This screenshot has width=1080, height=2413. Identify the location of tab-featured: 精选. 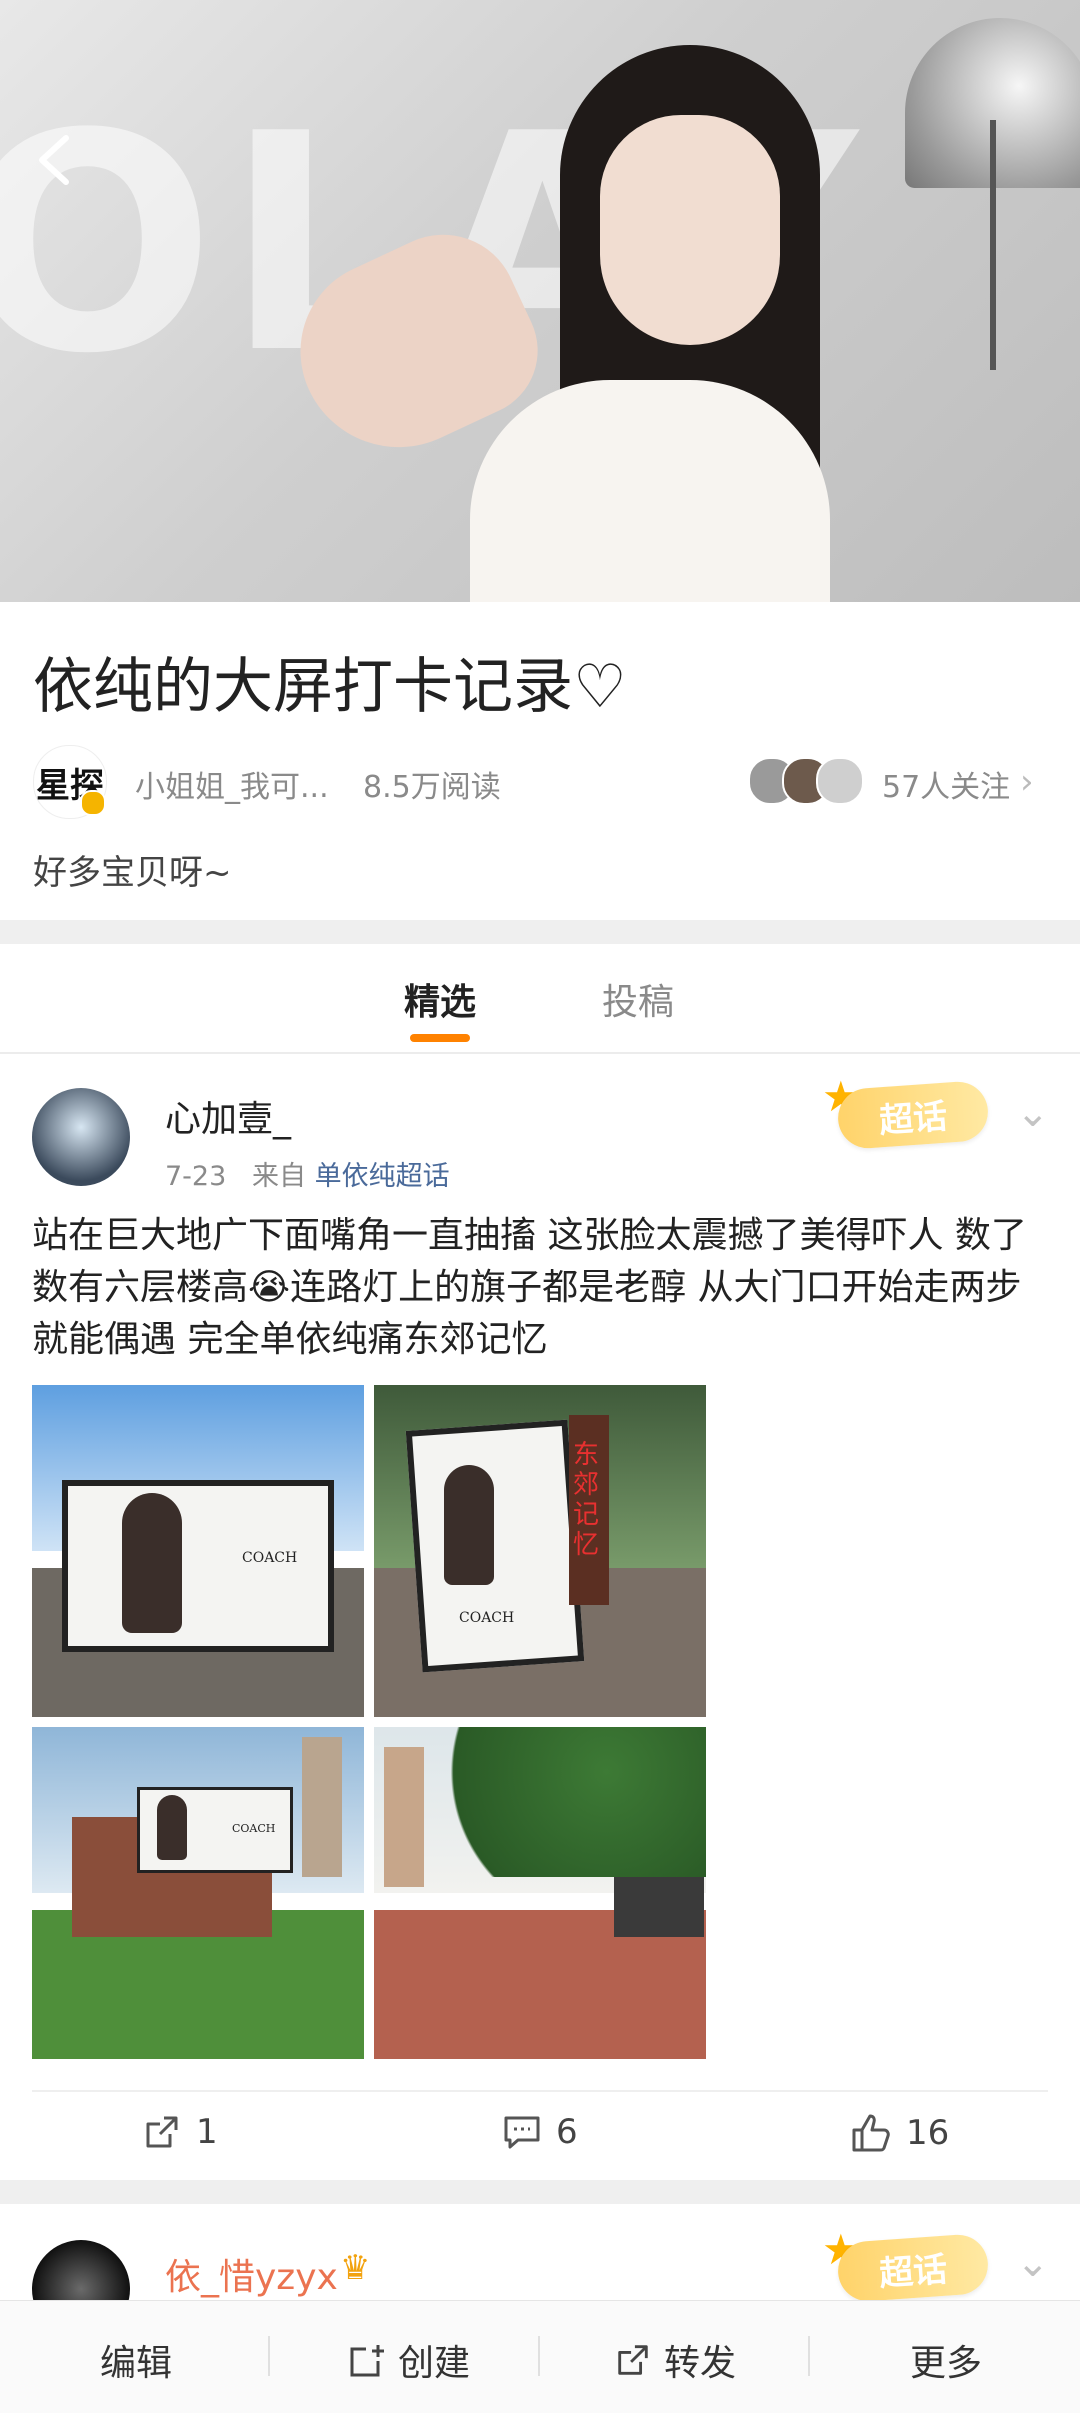
(440, 999).